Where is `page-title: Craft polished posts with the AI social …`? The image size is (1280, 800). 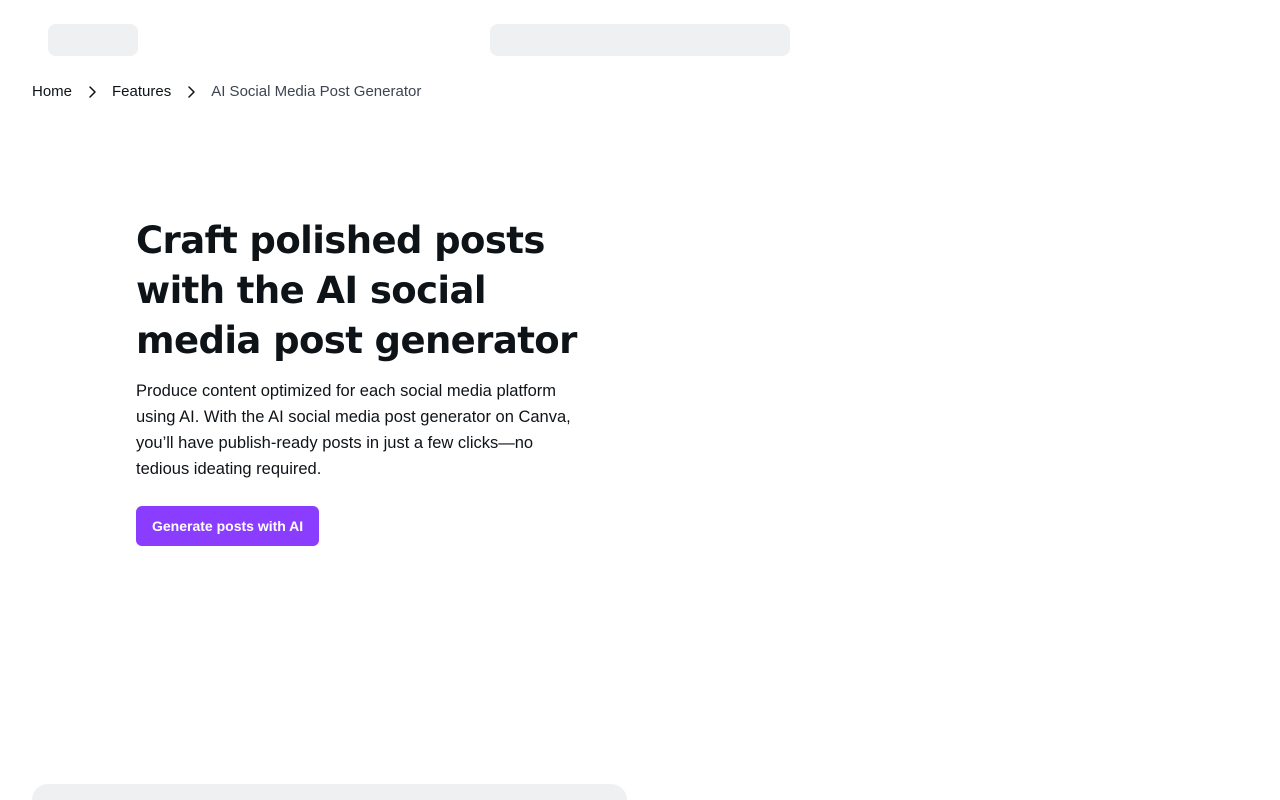
page-title: Craft polished posts with the AI social … is located at coordinates (356, 290).